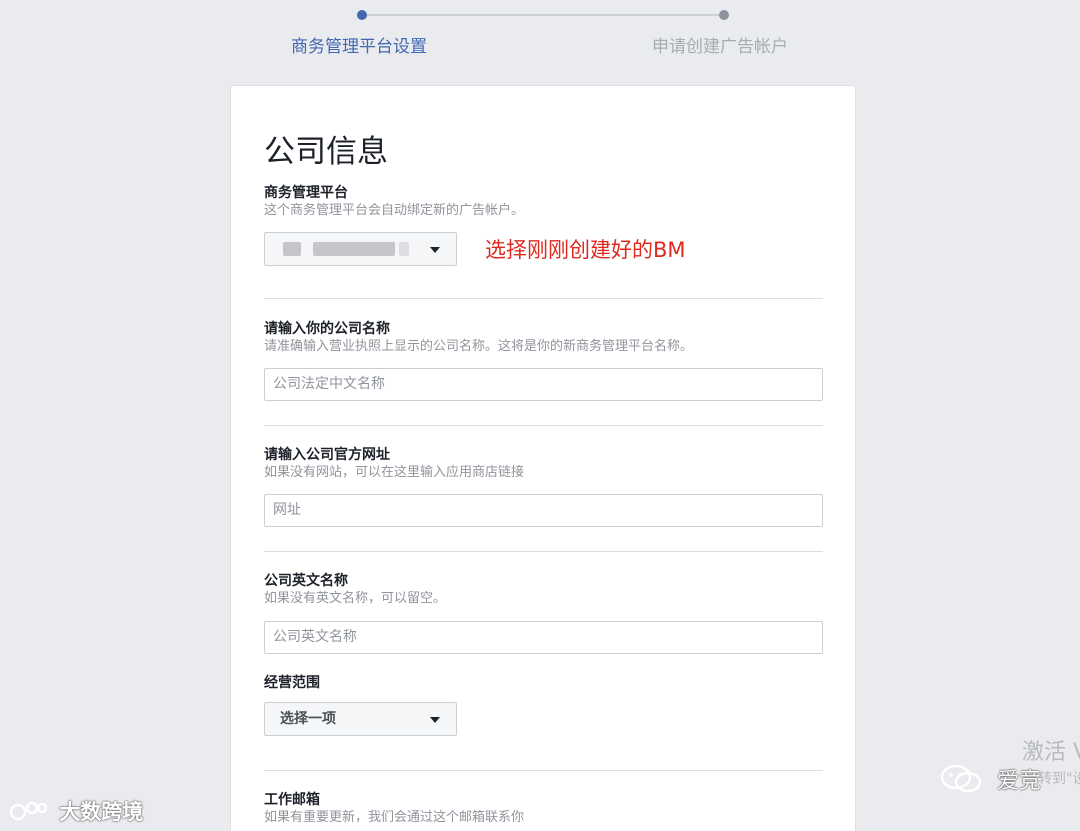  I want to click on step-dot-active, so click(362, 15).